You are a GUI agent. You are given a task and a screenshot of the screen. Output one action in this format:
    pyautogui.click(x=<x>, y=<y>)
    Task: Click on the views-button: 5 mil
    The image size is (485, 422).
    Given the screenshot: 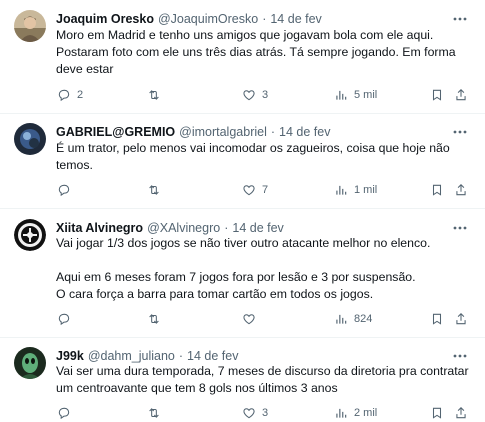 What is the action you would take?
    pyautogui.click(x=355, y=95)
    